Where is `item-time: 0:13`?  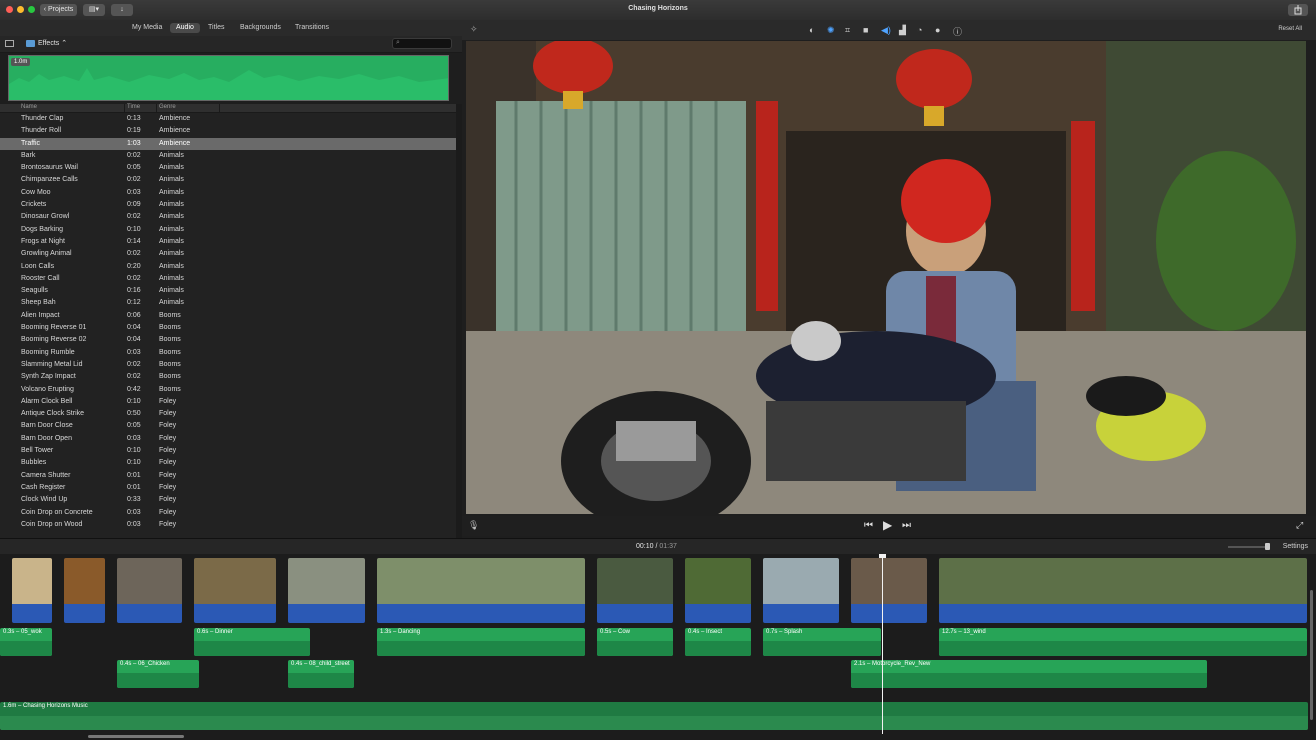 item-time: 0:13 is located at coordinates (134, 118).